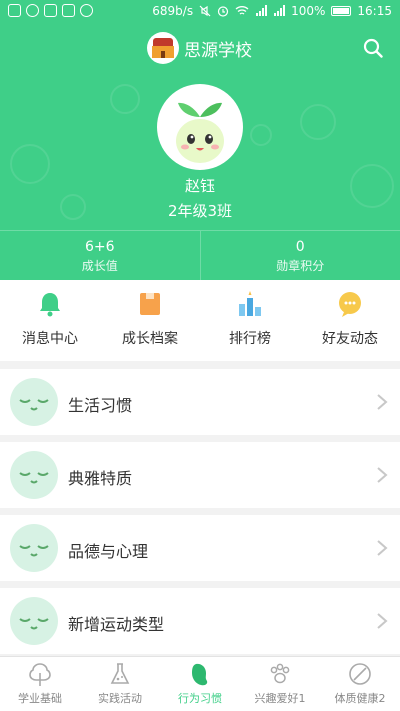 Image resolution: width=400 pixels, height=711 pixels. What do you see at coordinates (150, 304) in the screenshot?
I see `folder-icon` at bounding box center [150, 304].